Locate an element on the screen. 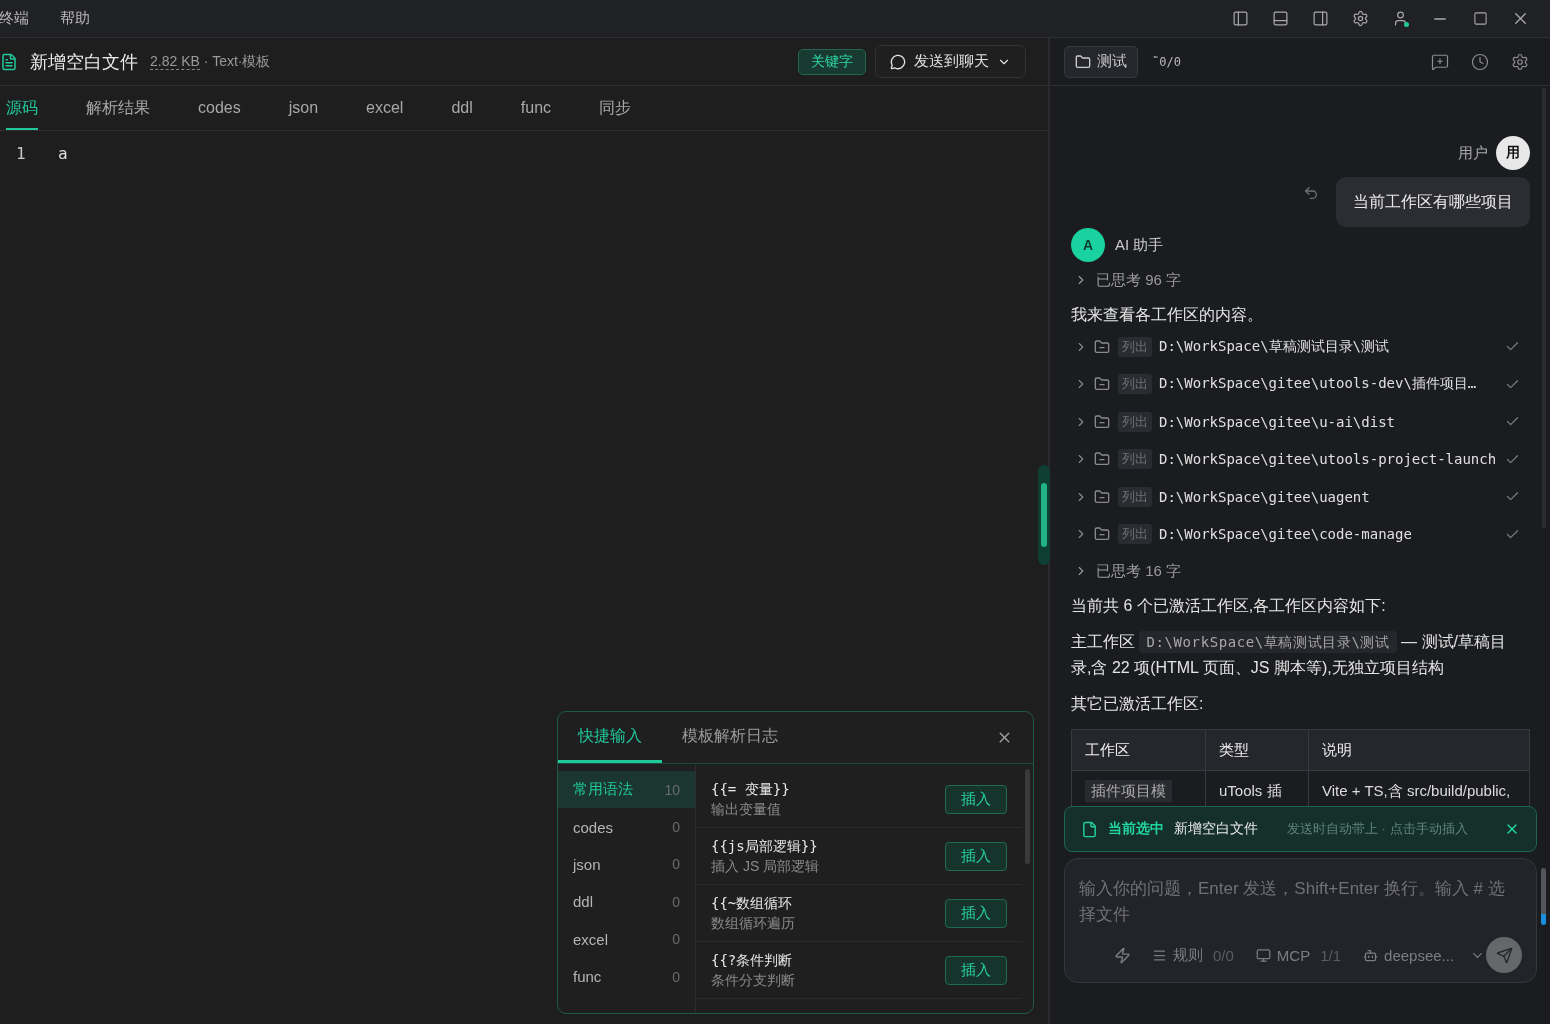 This screenshot has height=1024, width=1550. panel-bottom-icon is located at coordinates (1280, 18).